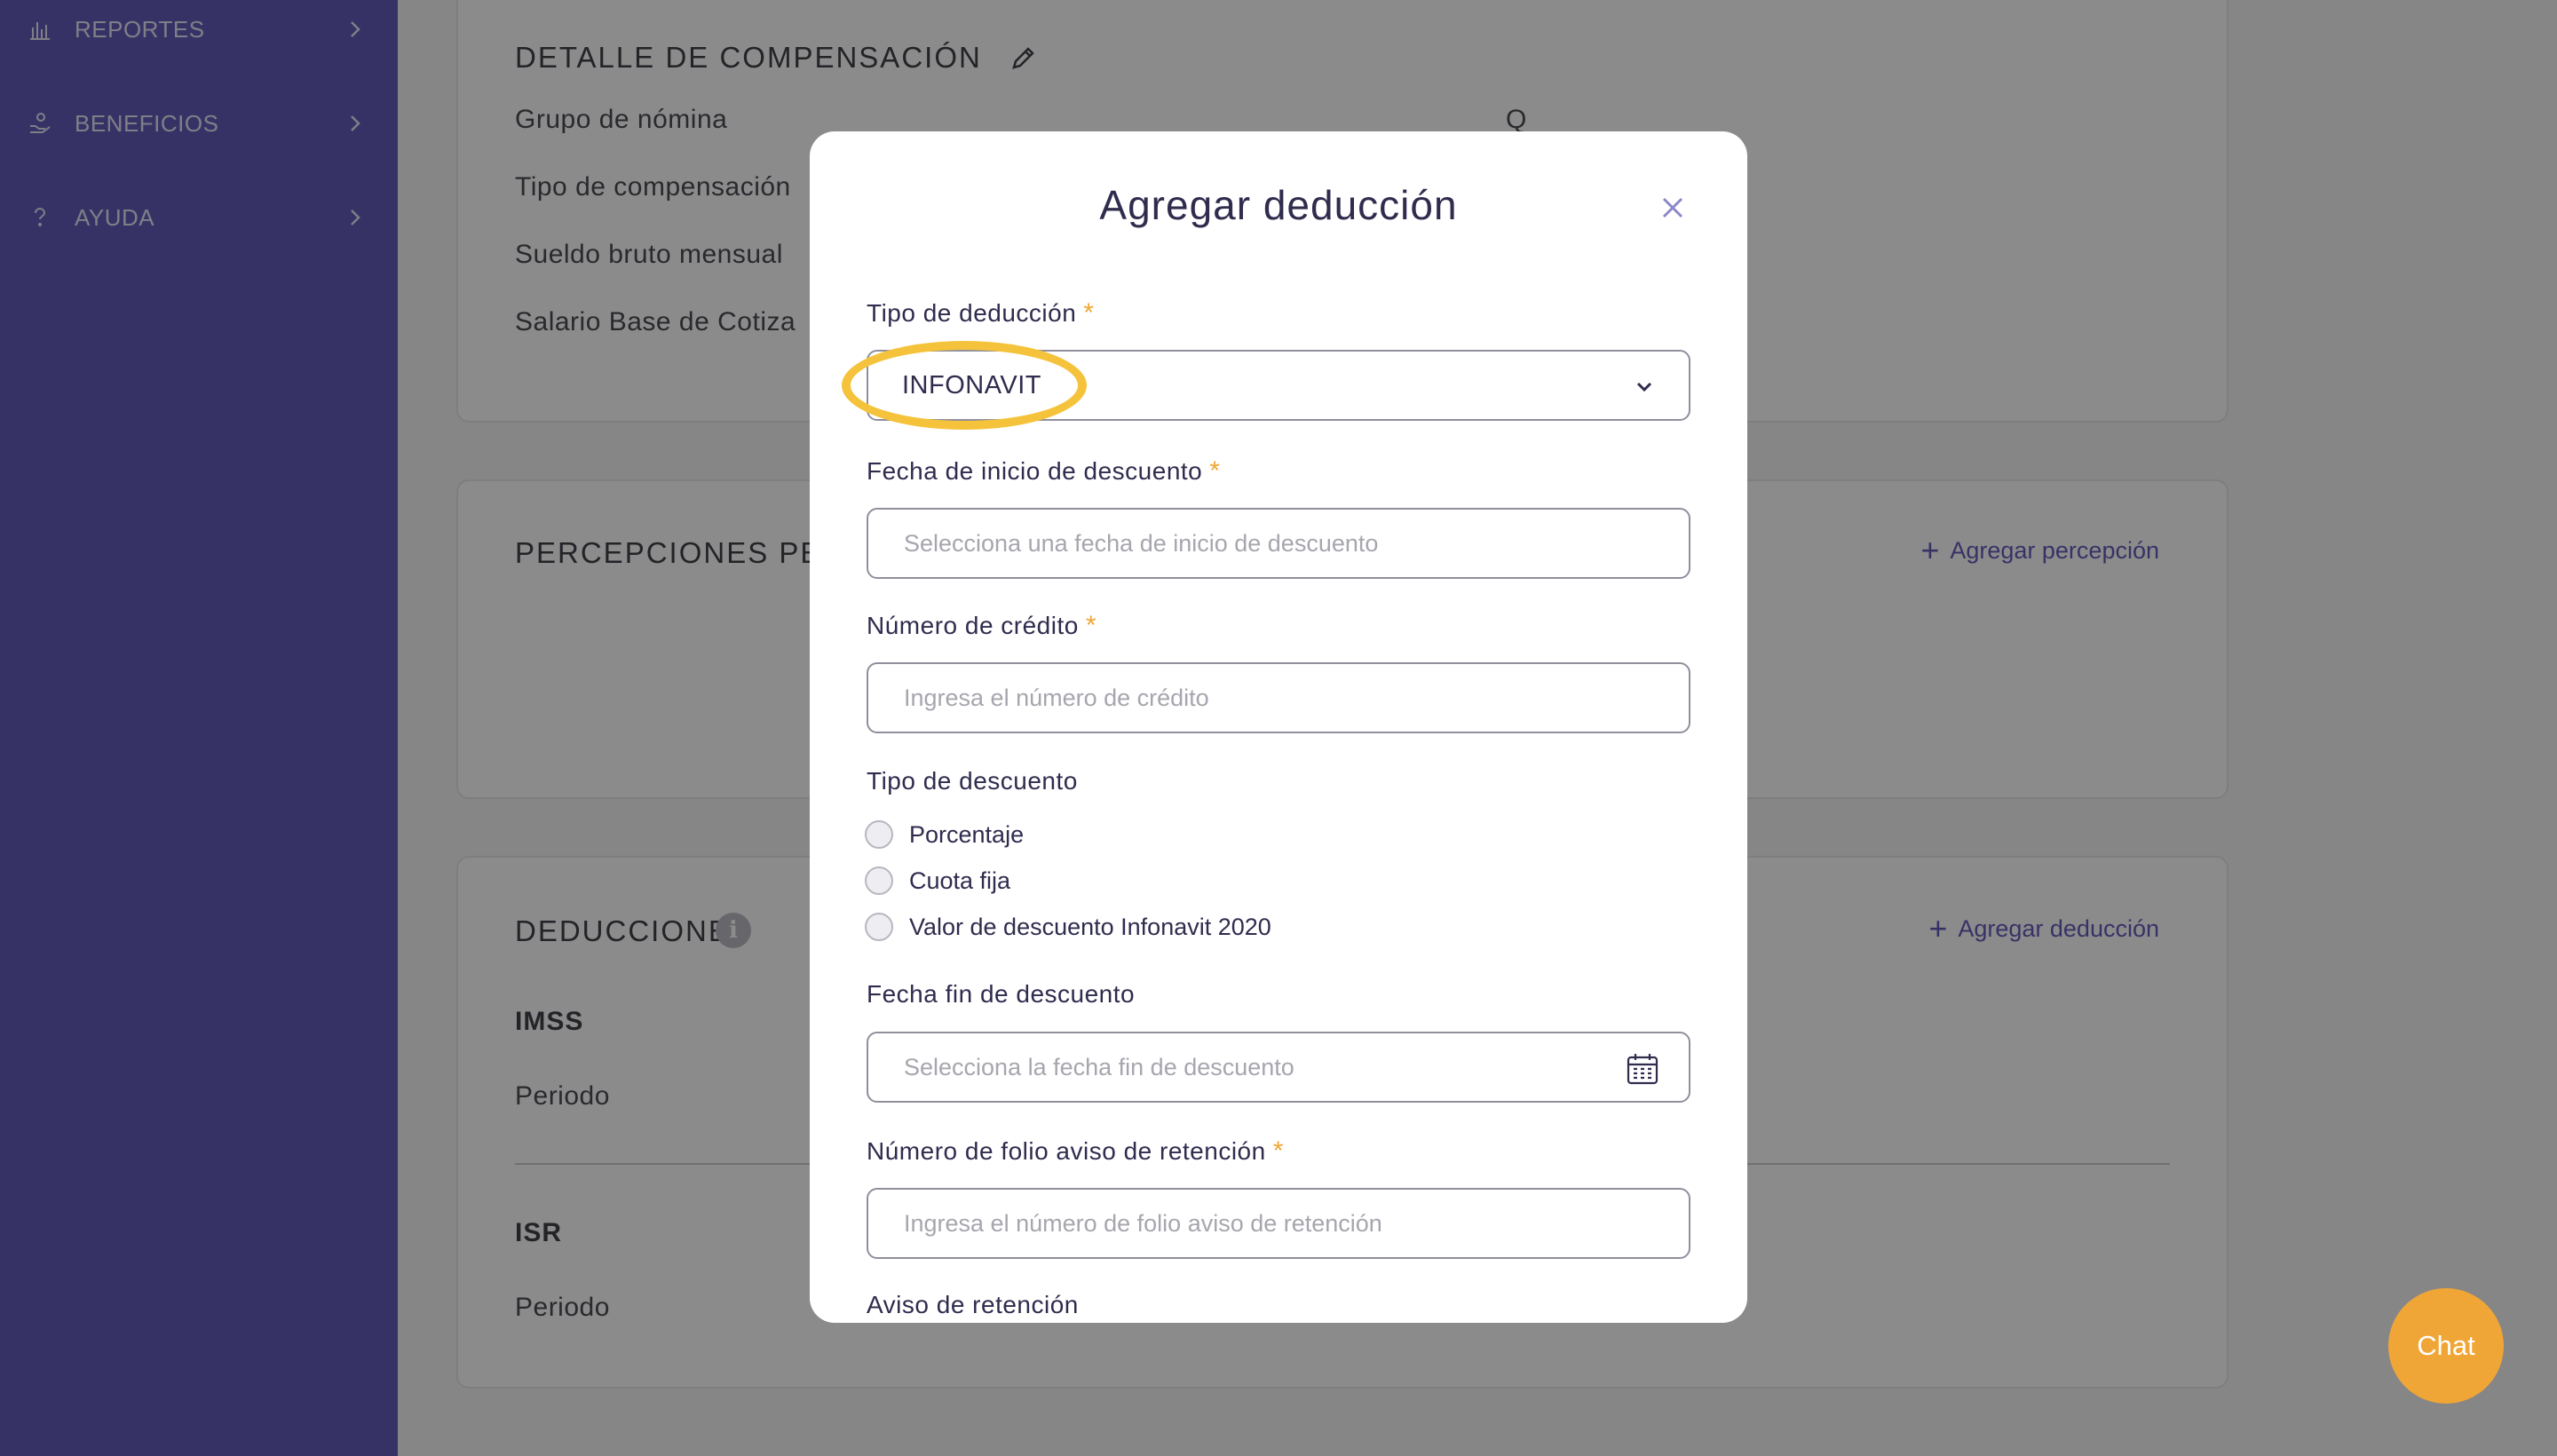 The image size is (2557, 1456). I want to click on credit-number-field, so click(1278, 697).